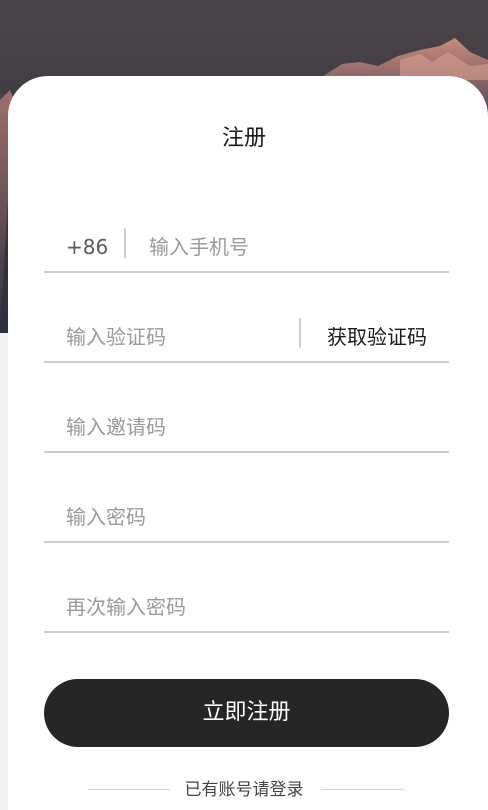  Describe the element at coordinates (246, 338) in the screenshot. I see `verification-code-field: 输入验证码 获取验证码` at that location.